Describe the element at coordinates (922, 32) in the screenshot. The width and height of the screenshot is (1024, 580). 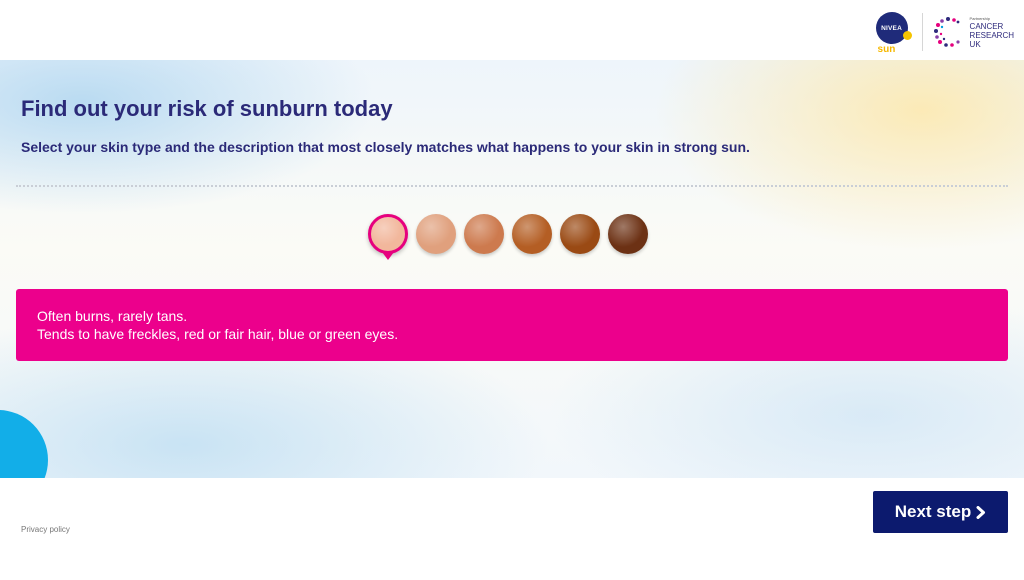
I see `logo-divider` at that location.